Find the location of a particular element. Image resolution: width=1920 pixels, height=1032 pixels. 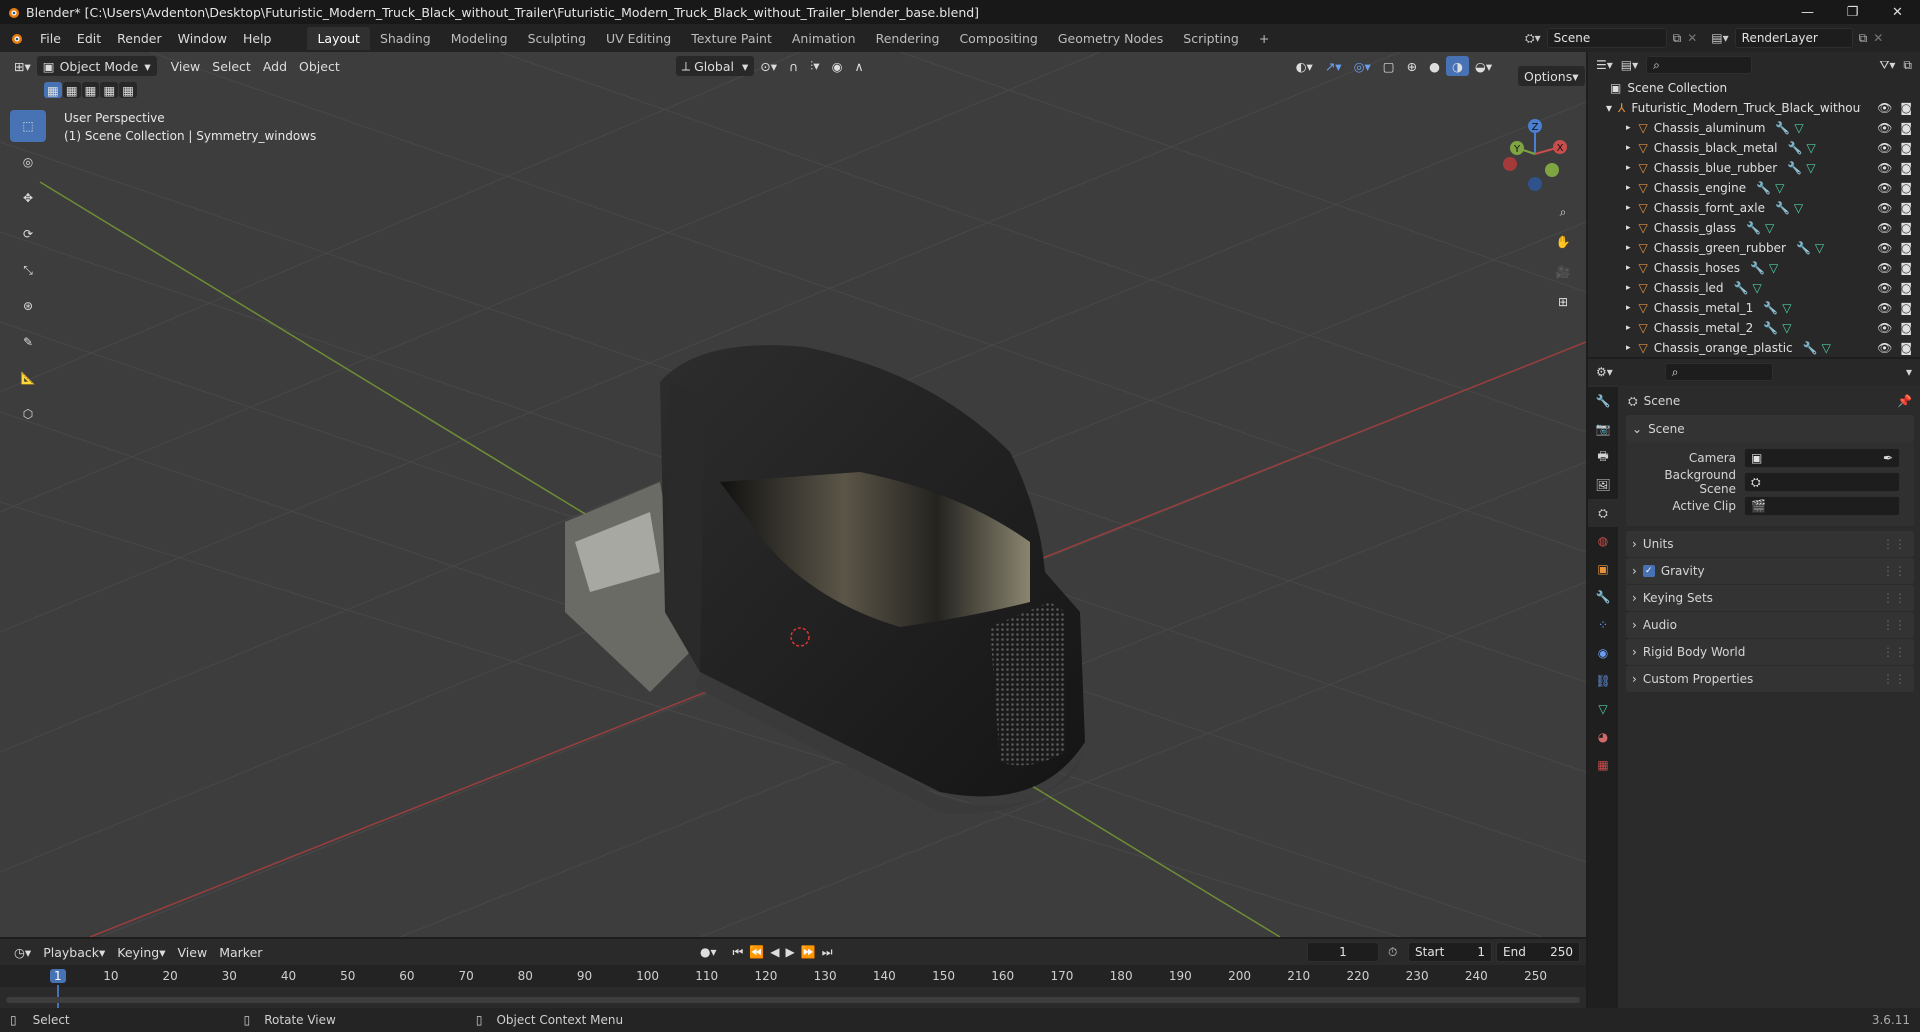

cursor-tool-icon: ◎ is located at coordinates (28, 162).